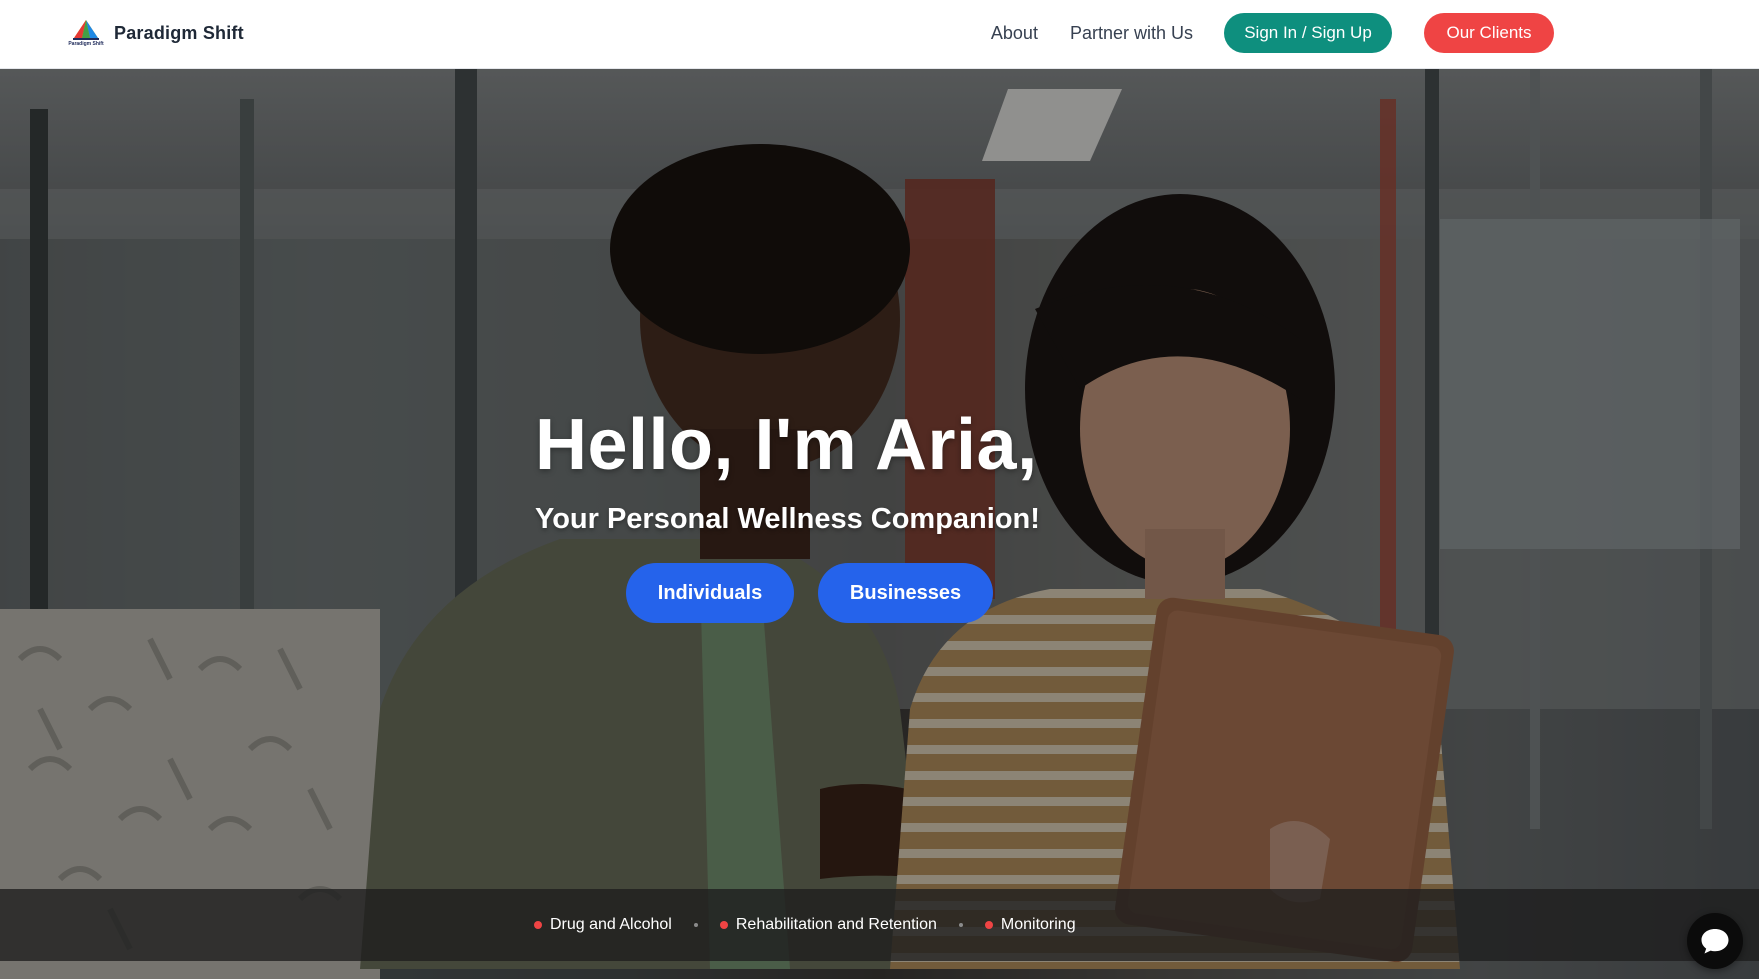  I want to click on hero-title: Hello, I'm Aria,, so click(786, 445).